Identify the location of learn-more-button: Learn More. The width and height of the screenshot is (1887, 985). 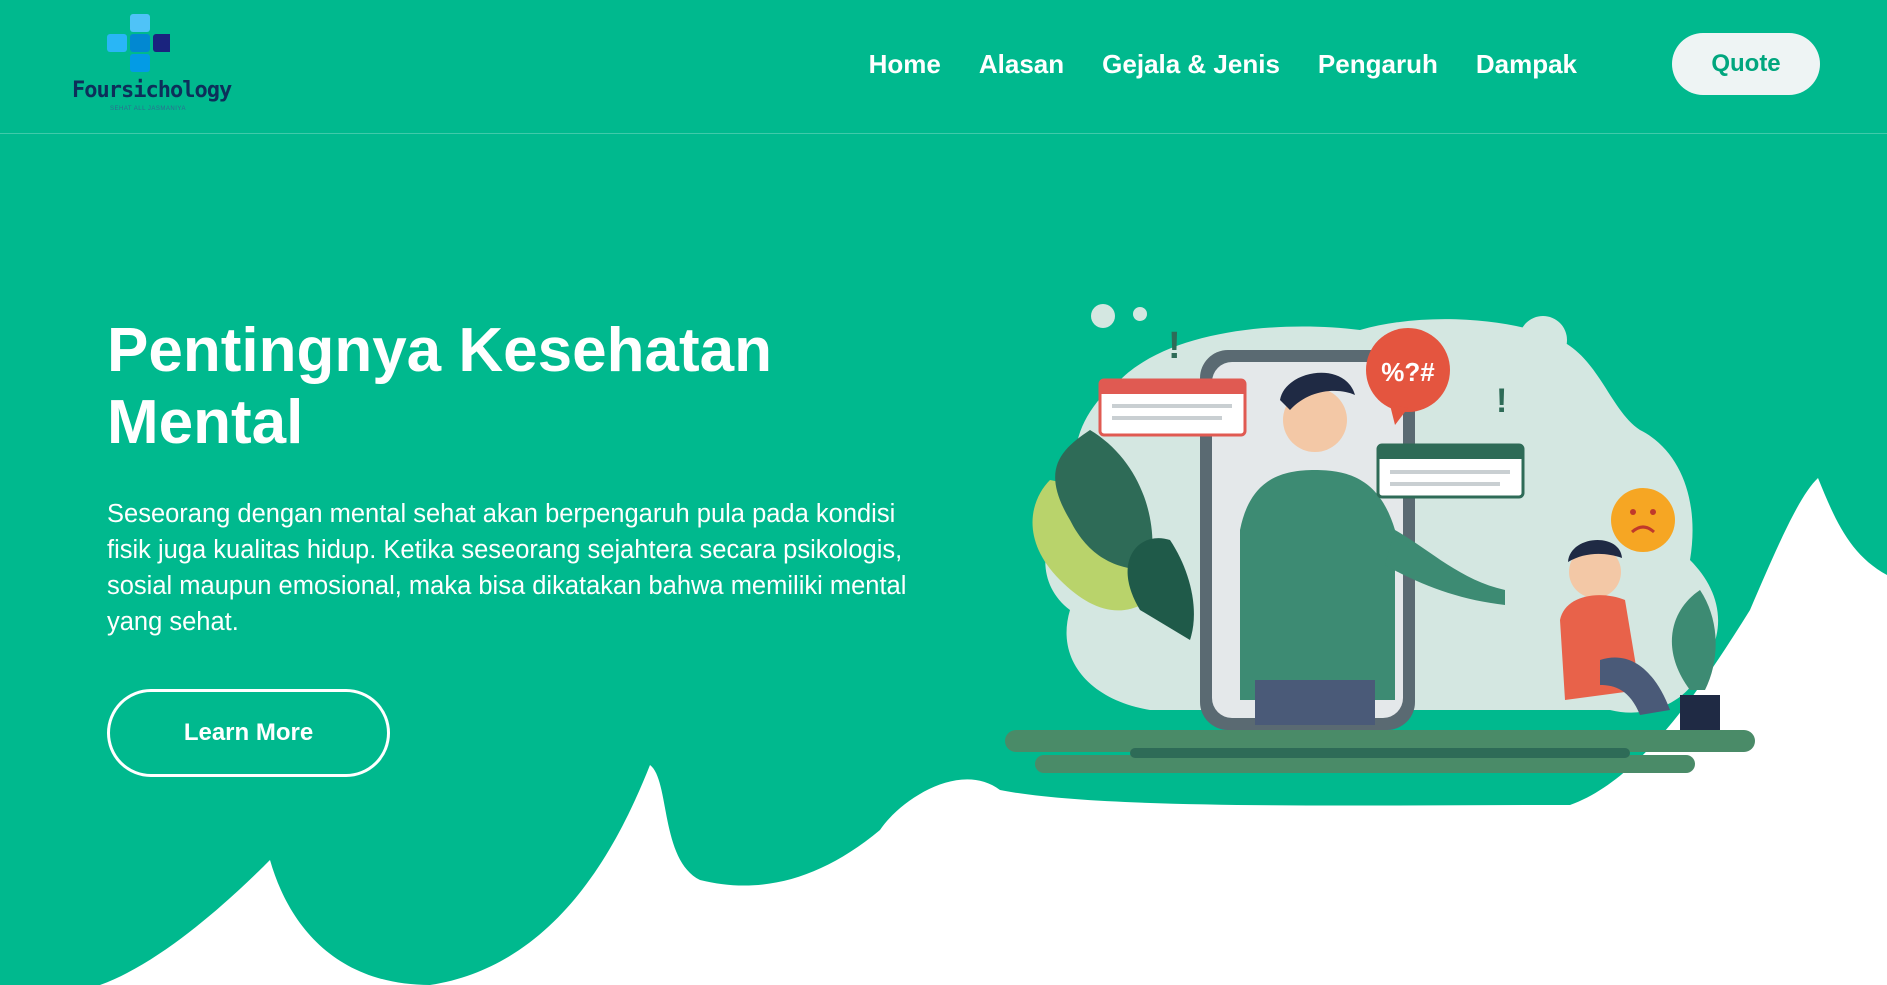
(248, 733).